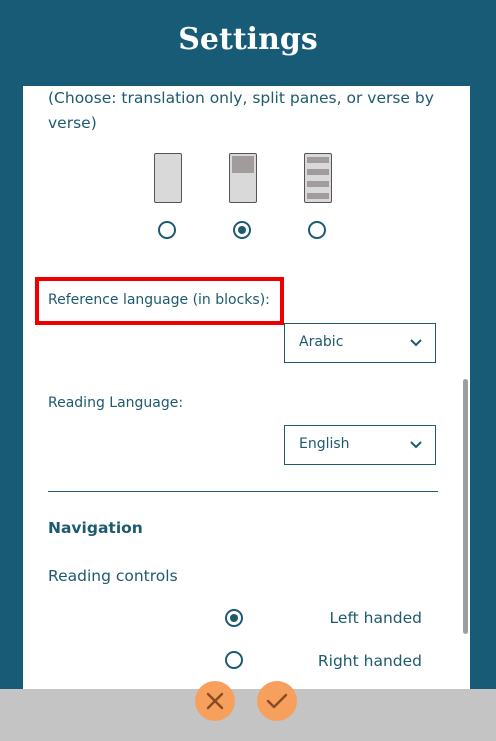  Describe the element at coordinates (243, 178) in the screenshot. I see `split-pane-layout-icon` at that location.